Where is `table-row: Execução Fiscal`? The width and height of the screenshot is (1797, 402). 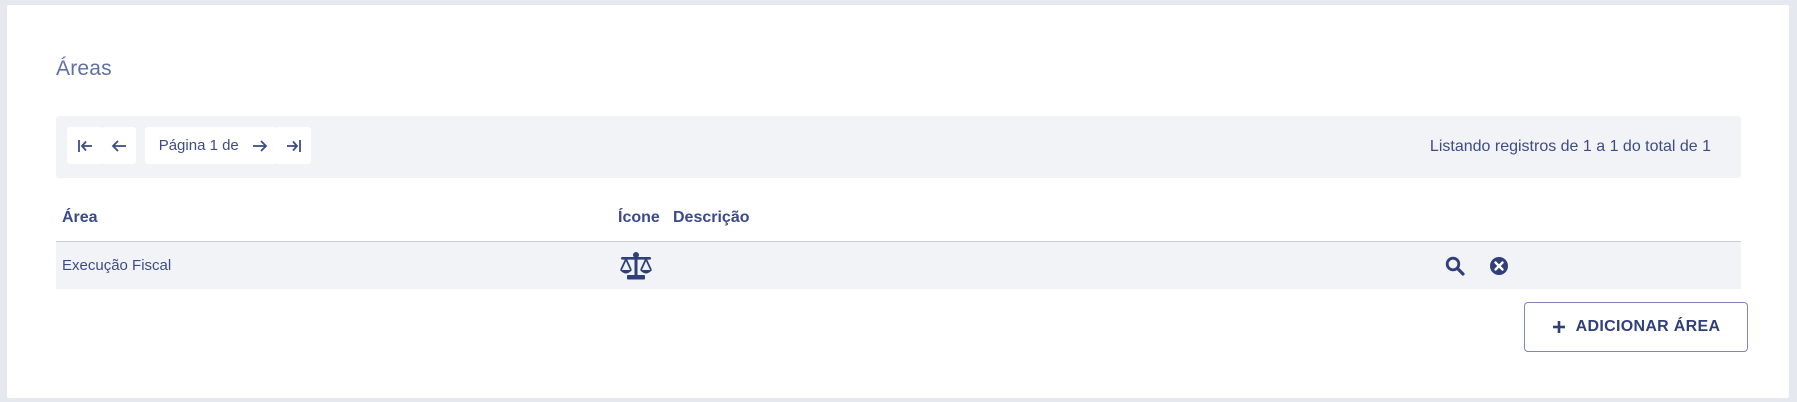
table-row: Execução Fiscal is located at coordinates (898, 265).